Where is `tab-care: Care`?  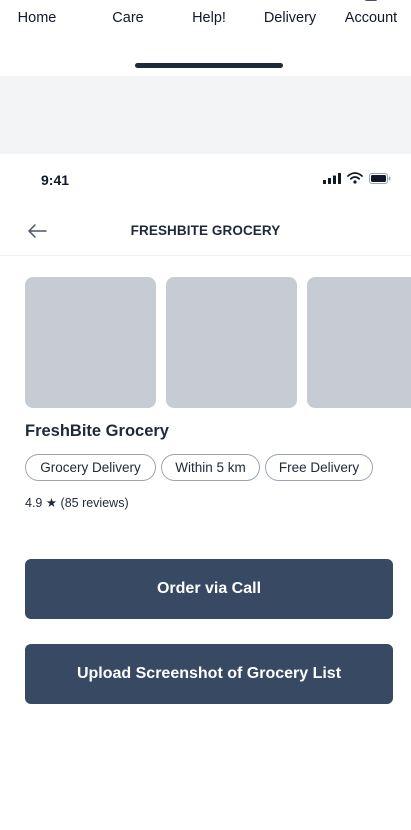 tab-care: Care is located at coordinates (128, 20).